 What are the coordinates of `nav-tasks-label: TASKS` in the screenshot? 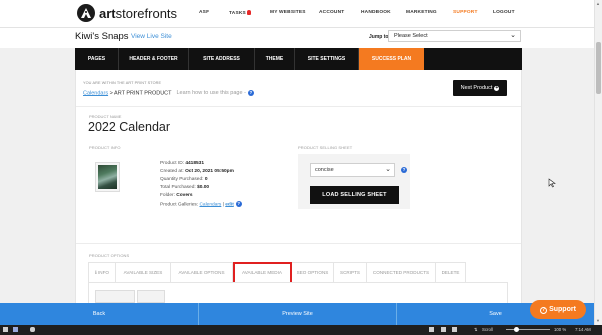 It's located at (237, 13).